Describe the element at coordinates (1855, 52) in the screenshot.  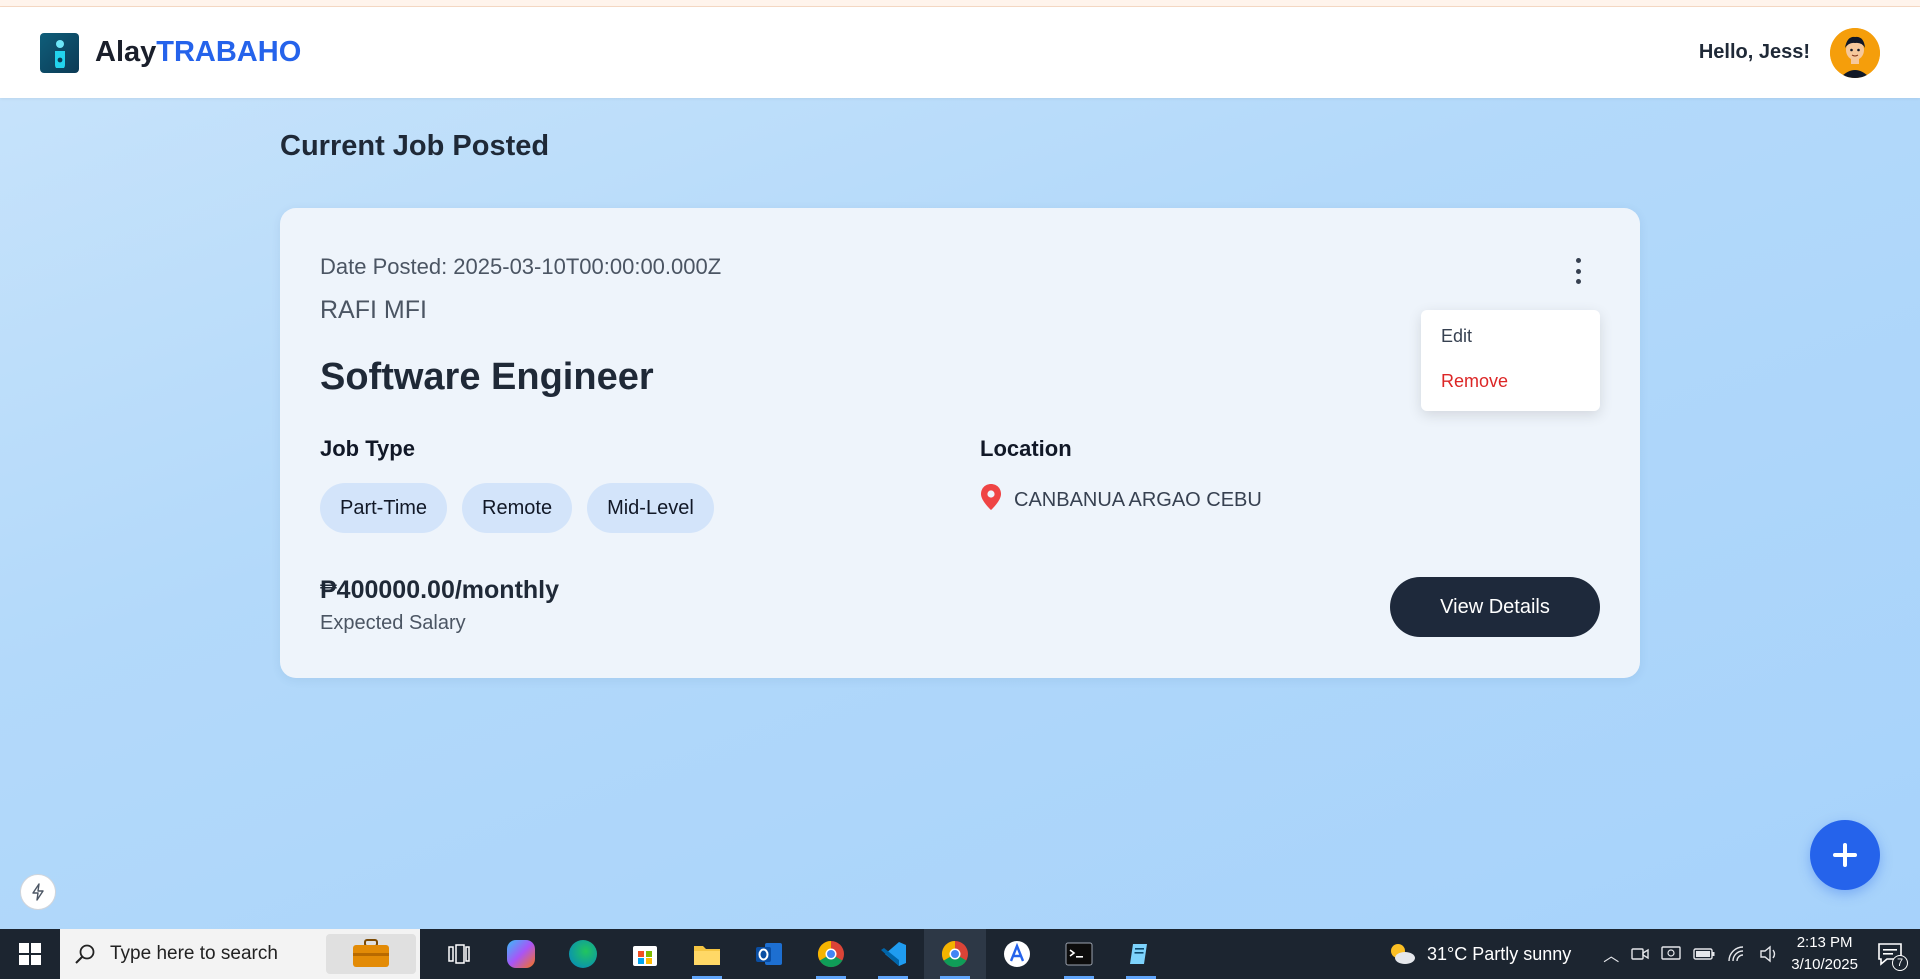
I see `avatar` at that location.